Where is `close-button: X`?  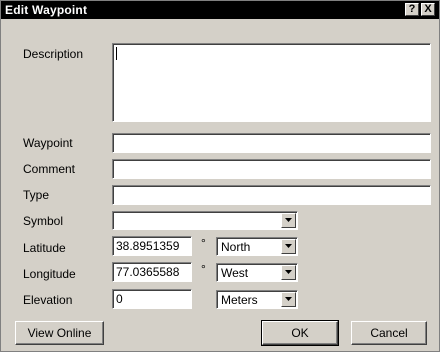 close-button: X is located at coordinates (428, 9).